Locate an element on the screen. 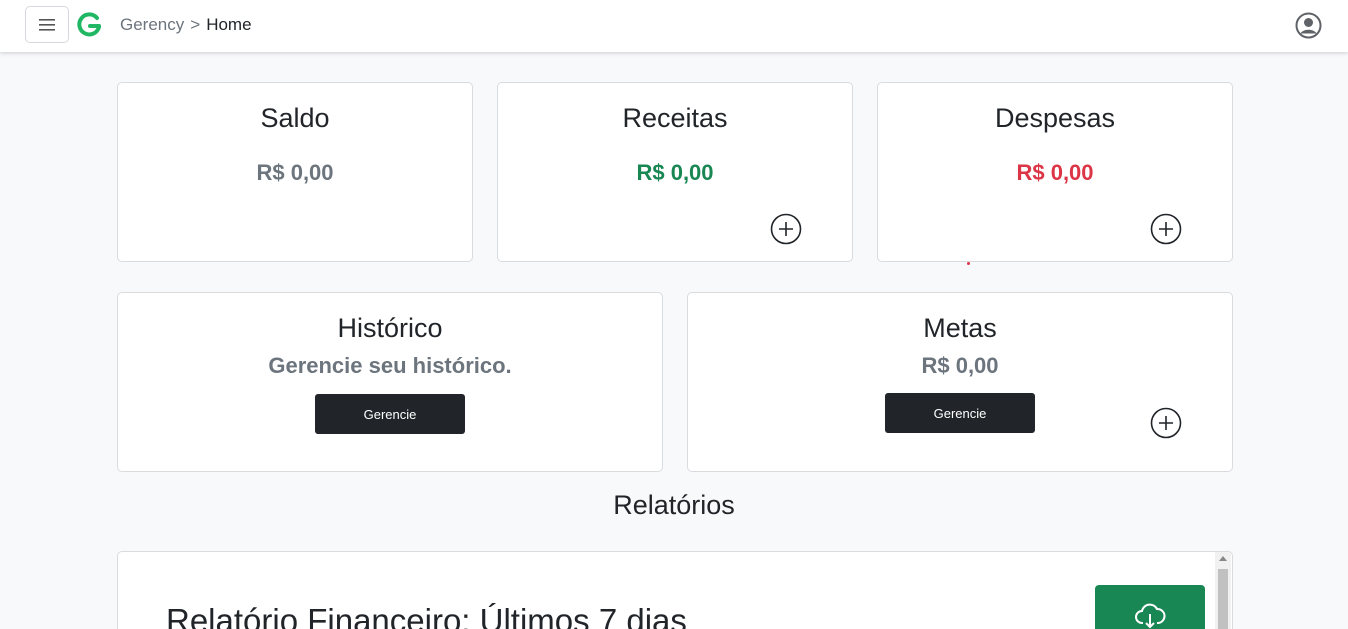 The image size is (1348, 629). historico-subtitle: Gerencie seu histórico. is located at coordinates (390, 365).